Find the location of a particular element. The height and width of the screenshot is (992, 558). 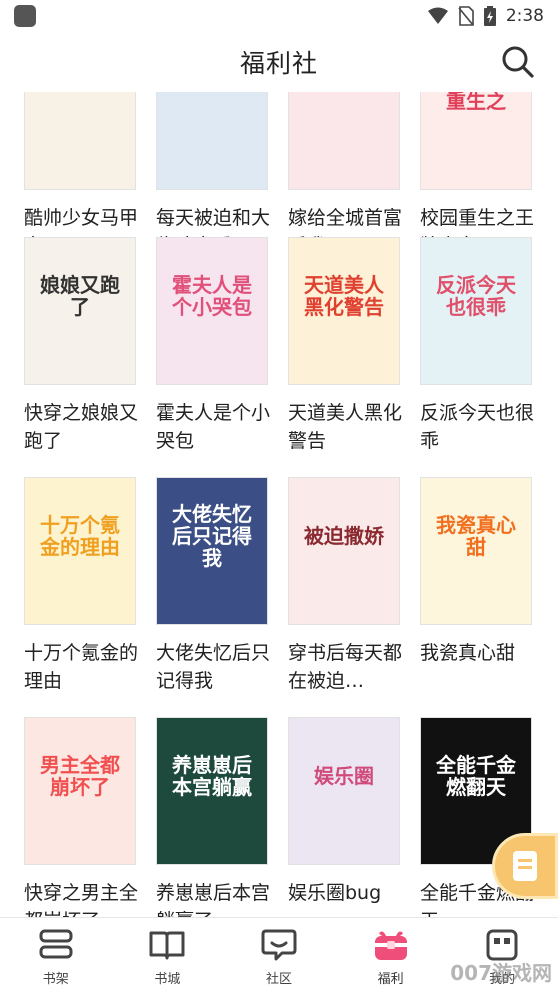

book-card: 十万个氪金的理由 十万个氪金的理由 is located at coordinates (81, 586).